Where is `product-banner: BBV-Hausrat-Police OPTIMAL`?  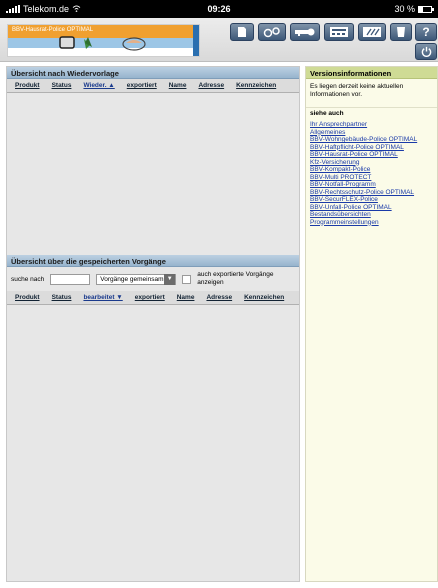 product-banner: BBV-Hausrat-Police OPTIMAL is located at coordinates (103, 40).